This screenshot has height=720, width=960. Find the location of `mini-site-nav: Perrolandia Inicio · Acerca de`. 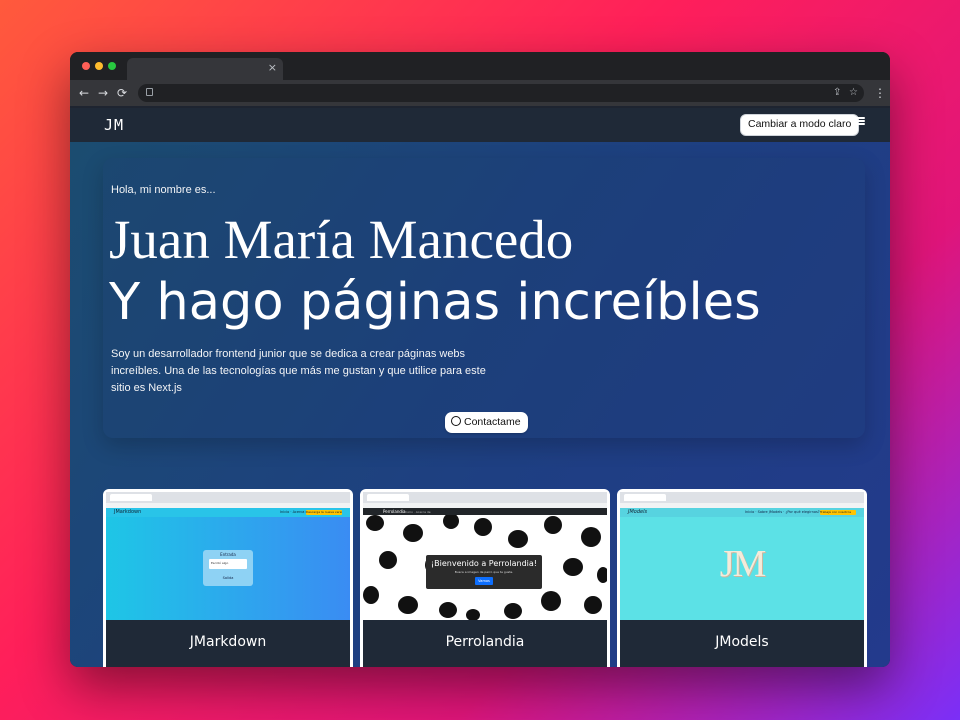

mini-site-nav: Perrolandia Inicio · Acerca de is located at coordinates (485, 511).